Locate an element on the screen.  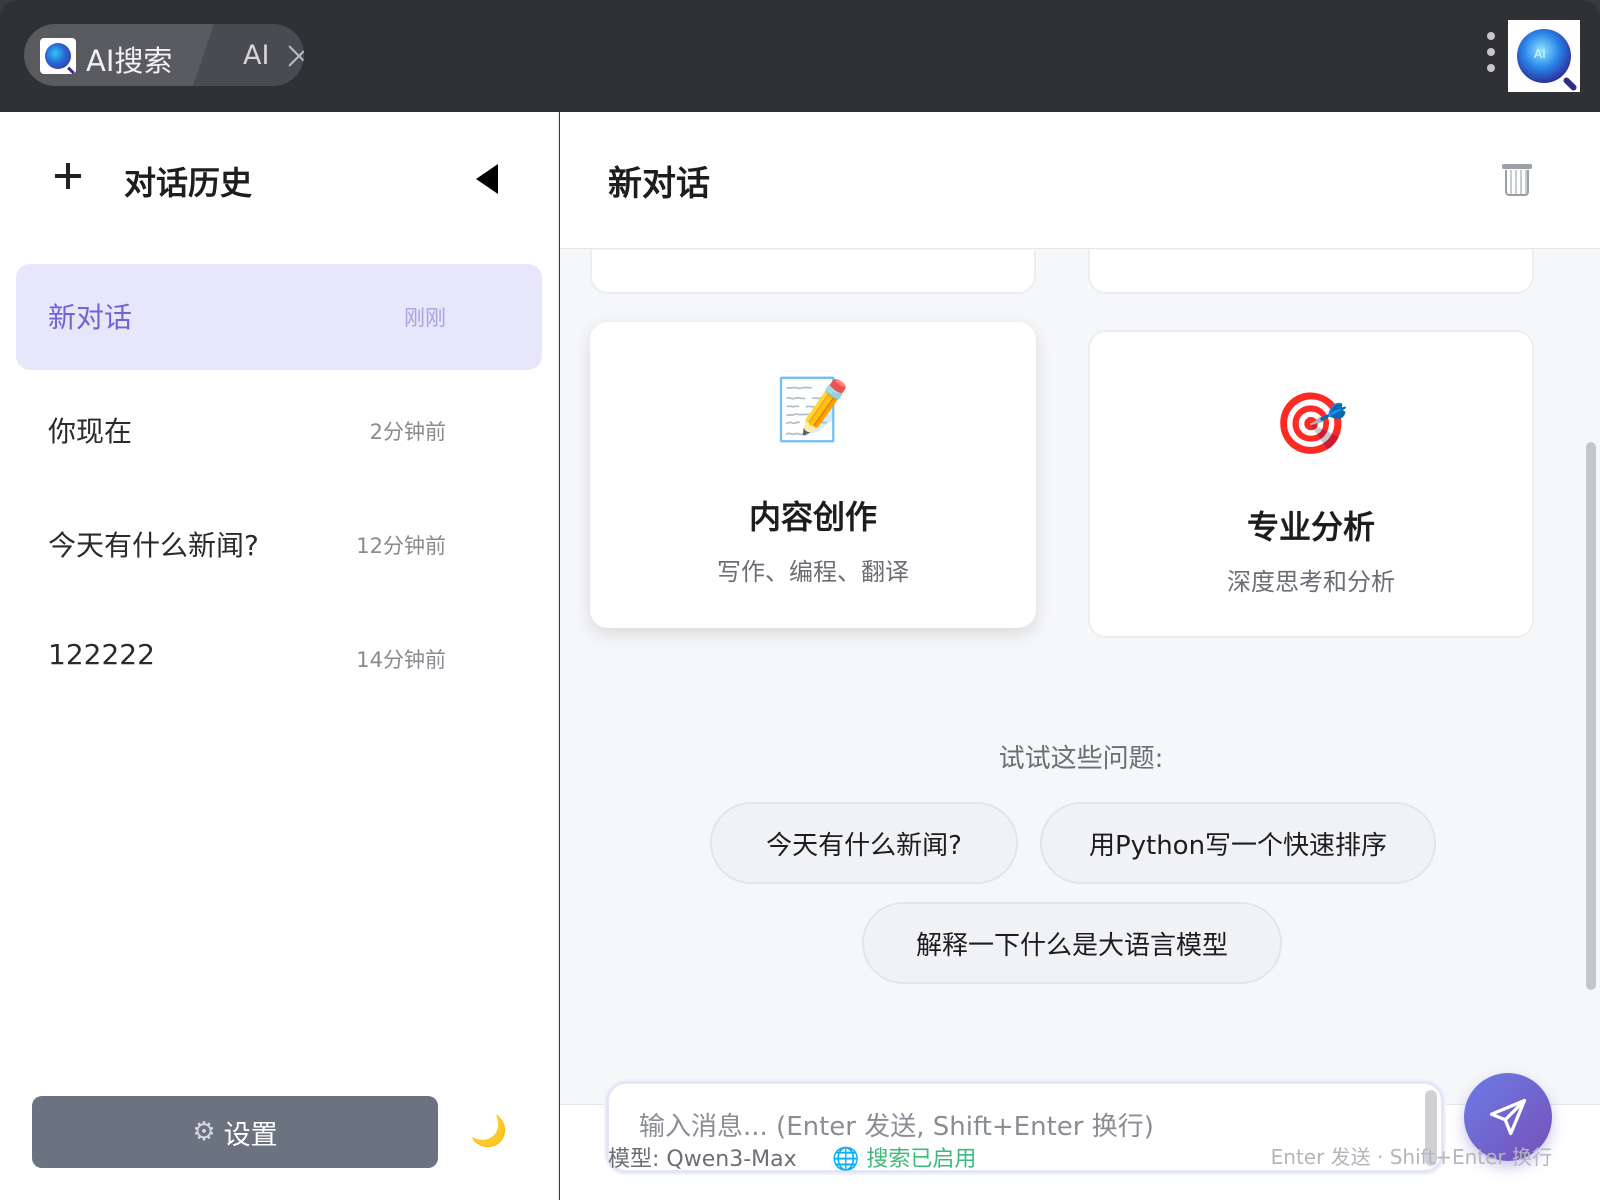
moon-icon: 🌙 is located at coordinates (488, 1131).